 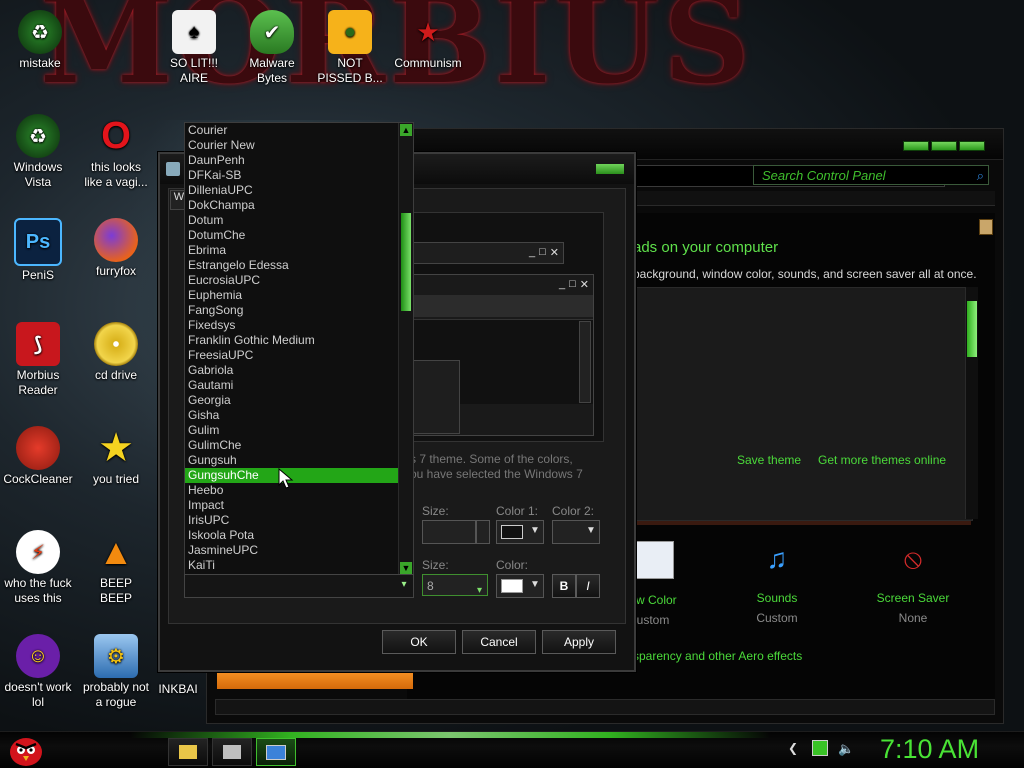 What do you see at coordinates (777, 558) in the screenshot?
I see `music-notes-icon: ♫` at bounding box center [777, 558].